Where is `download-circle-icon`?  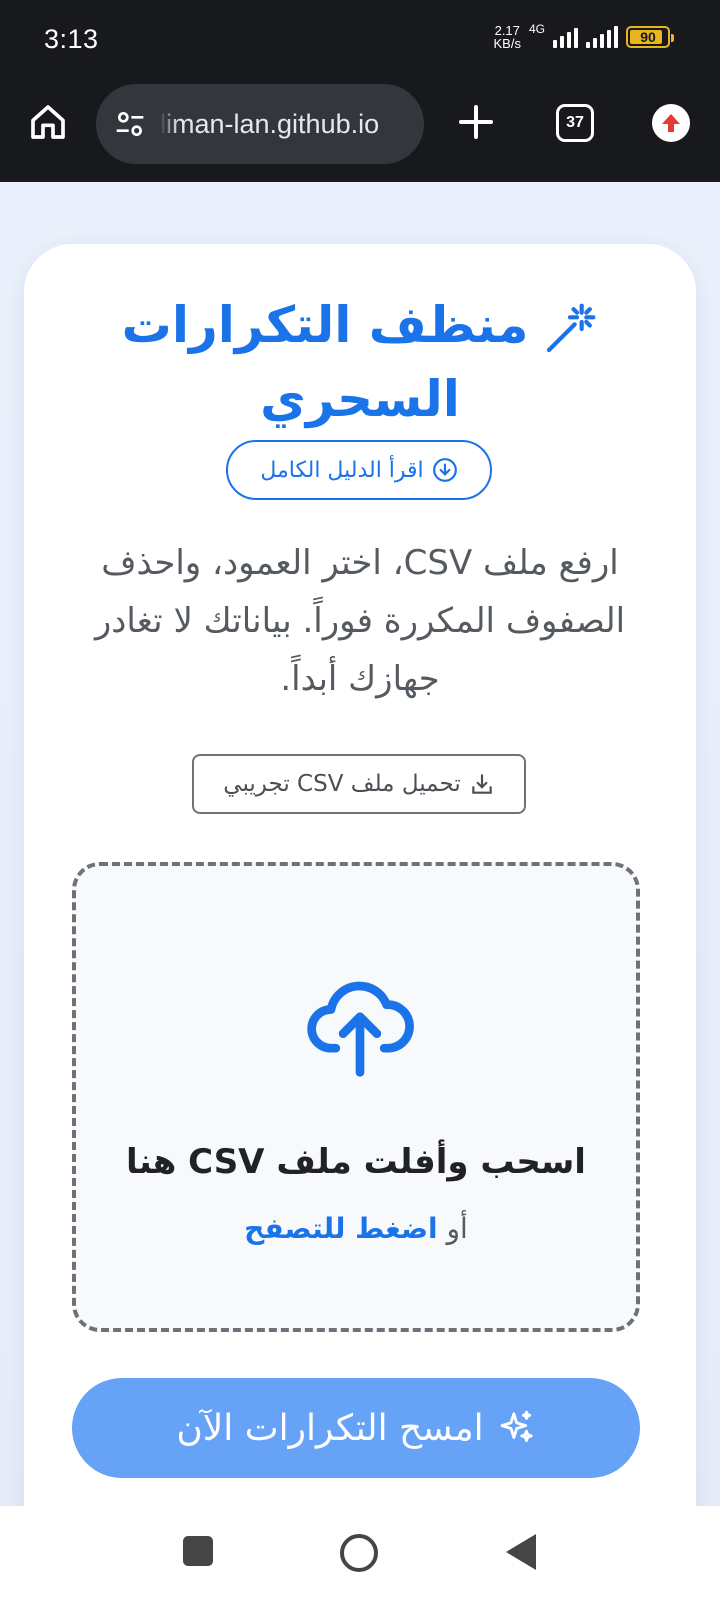 download-circle-icon is located at coordinates (444, 470).